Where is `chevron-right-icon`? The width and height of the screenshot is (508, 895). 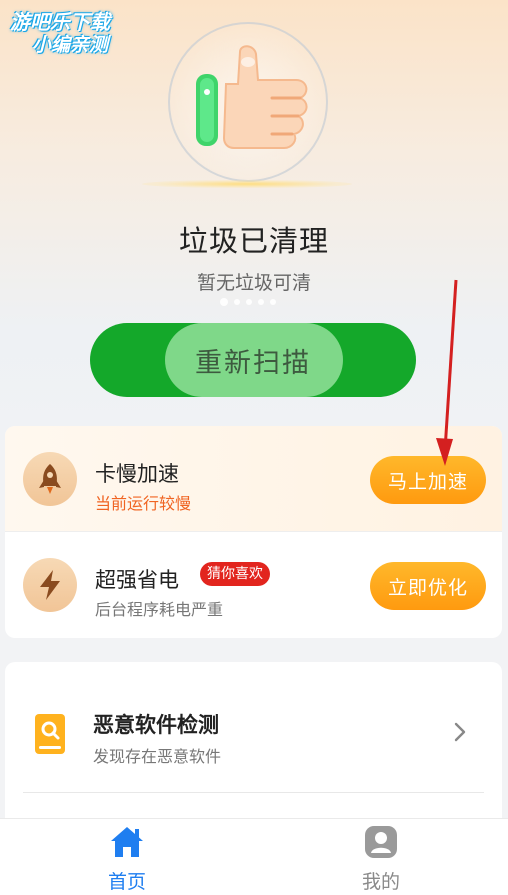
chevron-right-icon is located at coordinates (460, 732).